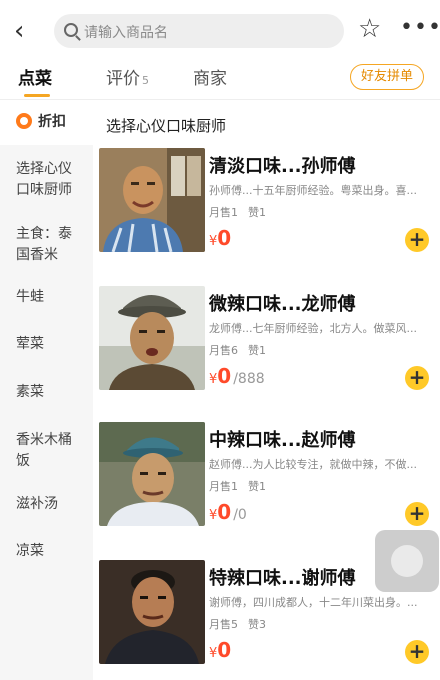 The width and height of the screenshot is (440, 680). What do you see at coordinates (37, 95) in the screenshot?
I see `active-tab-indicator` at bounding box center [37, 95].